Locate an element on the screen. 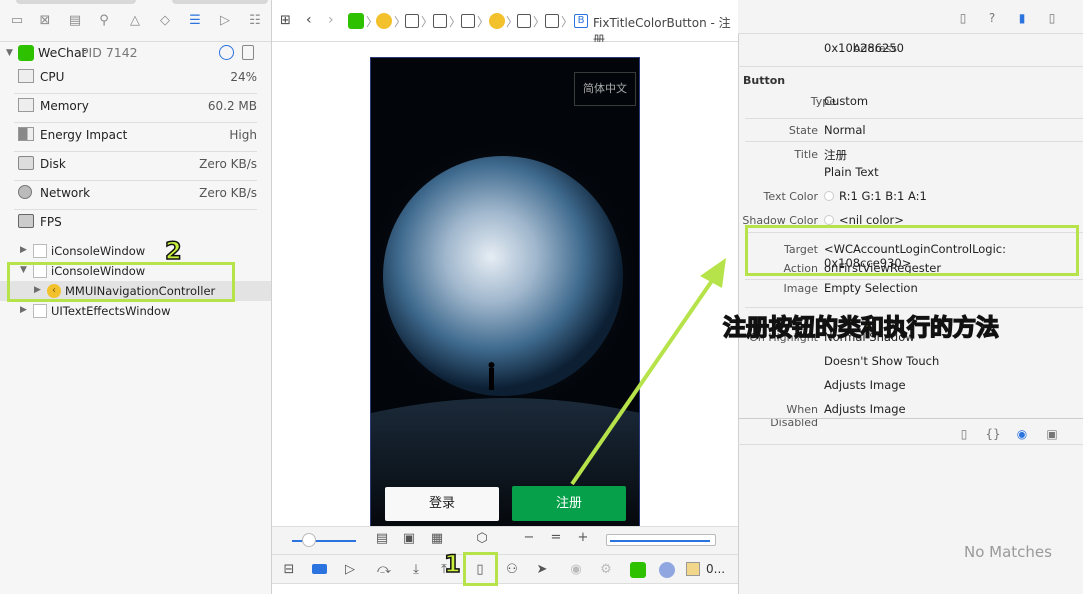 Image resolution: width=1083 pixels, height=594 pixels. back-arrow-icon: ‹ is located at coordinates (309, 20).